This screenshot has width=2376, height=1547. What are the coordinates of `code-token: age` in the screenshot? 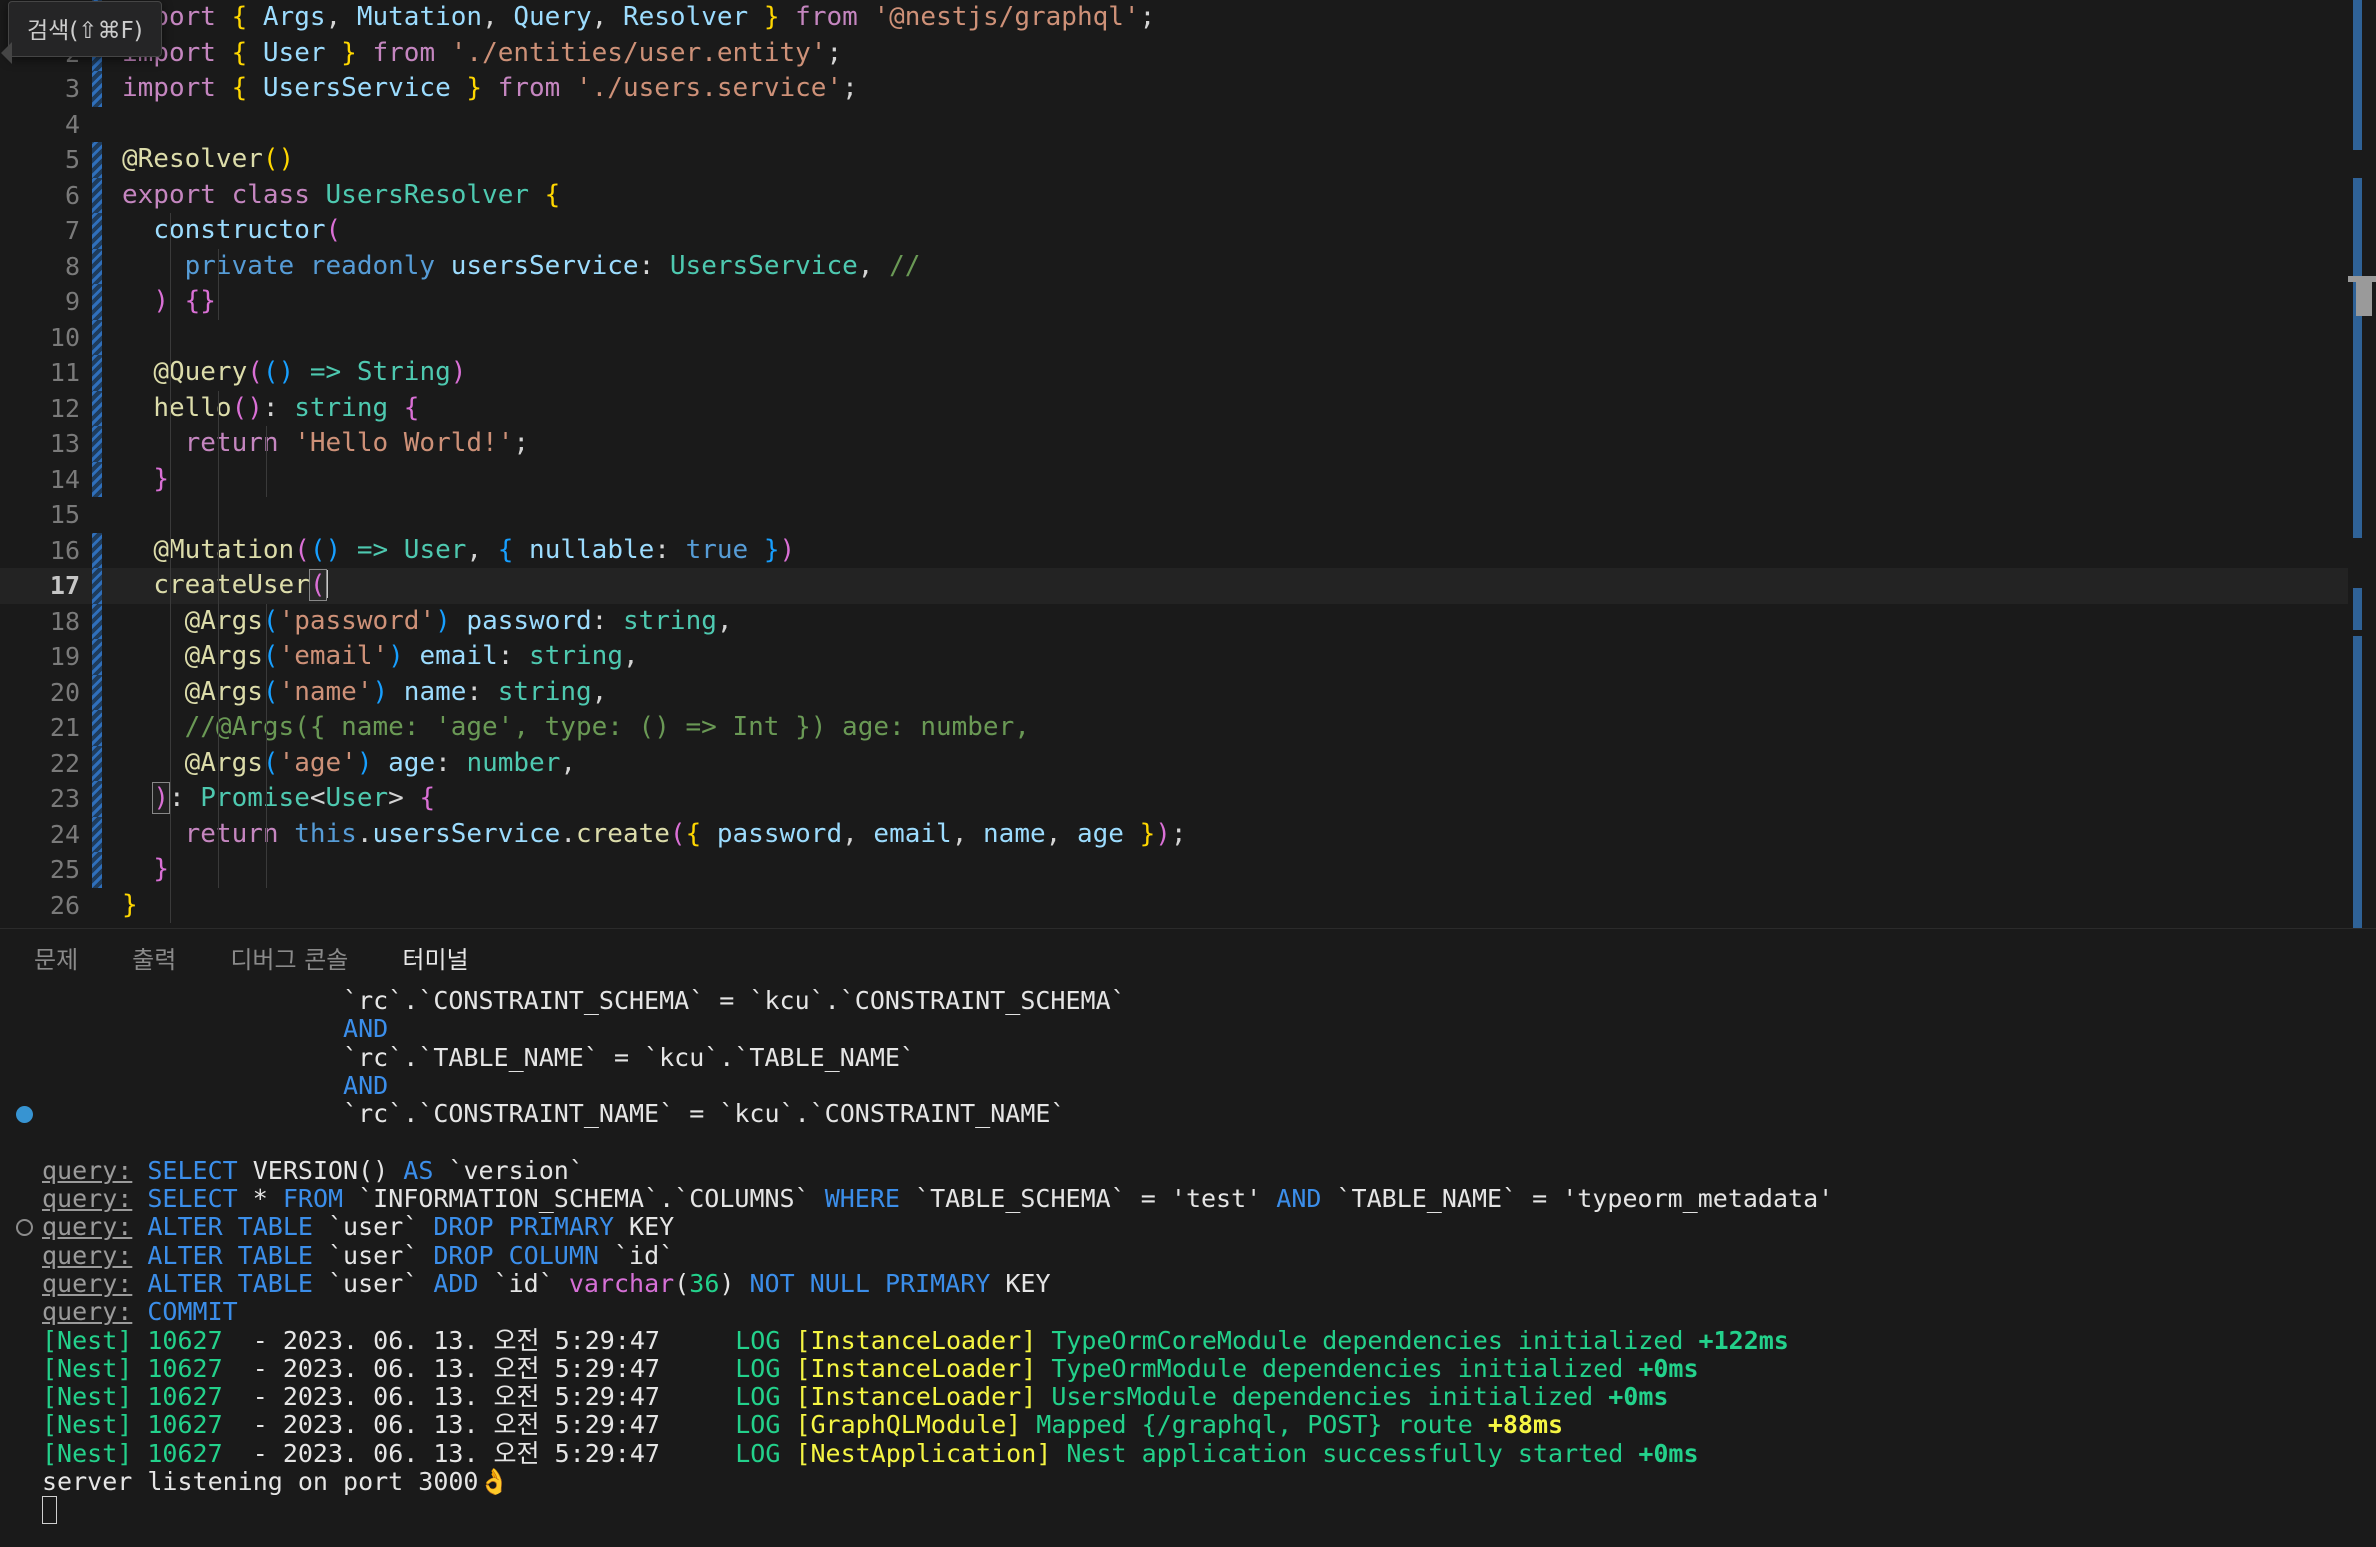 It's located at (412, 762).